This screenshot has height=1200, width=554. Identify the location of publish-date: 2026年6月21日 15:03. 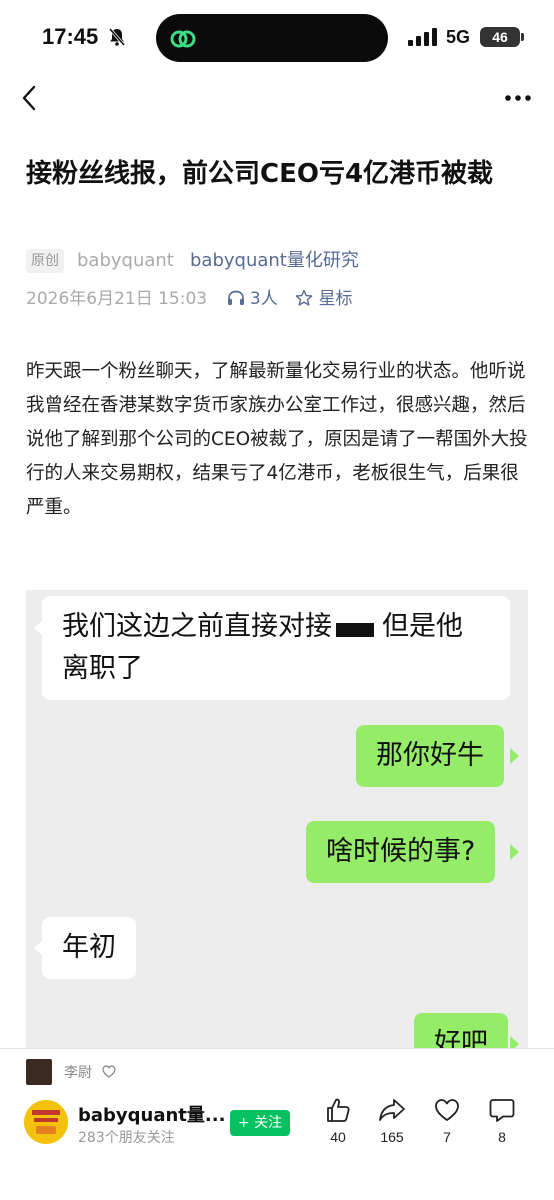
(117, 299).